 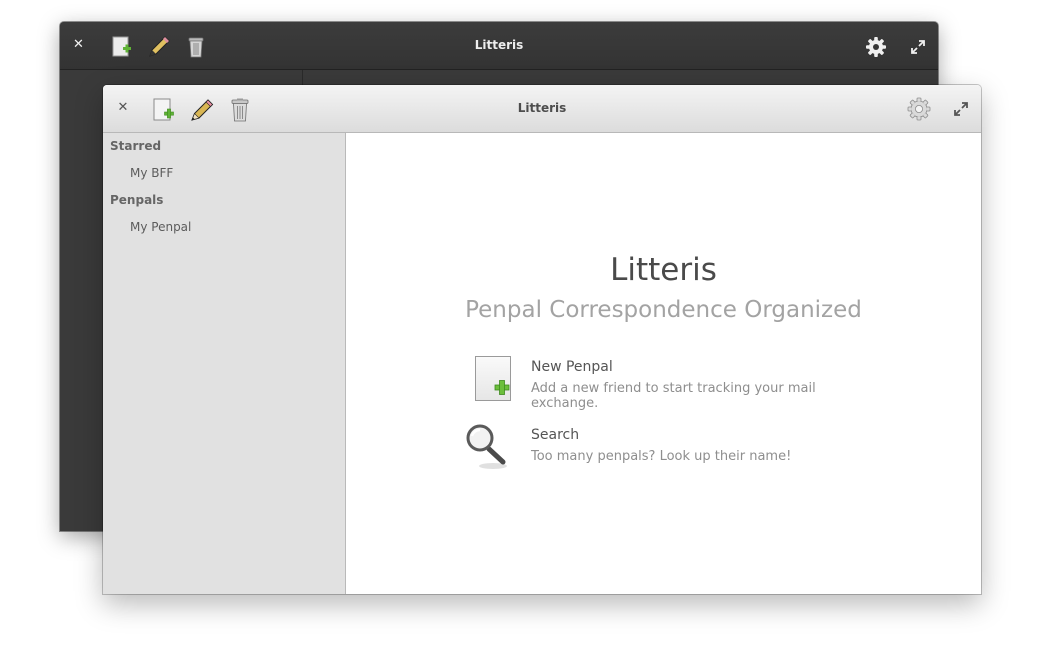 What do you see at coordinates (572, 367) in the screenshot?
I see `new-penpal-title: New Penpal` at bounding box center [572, 367].